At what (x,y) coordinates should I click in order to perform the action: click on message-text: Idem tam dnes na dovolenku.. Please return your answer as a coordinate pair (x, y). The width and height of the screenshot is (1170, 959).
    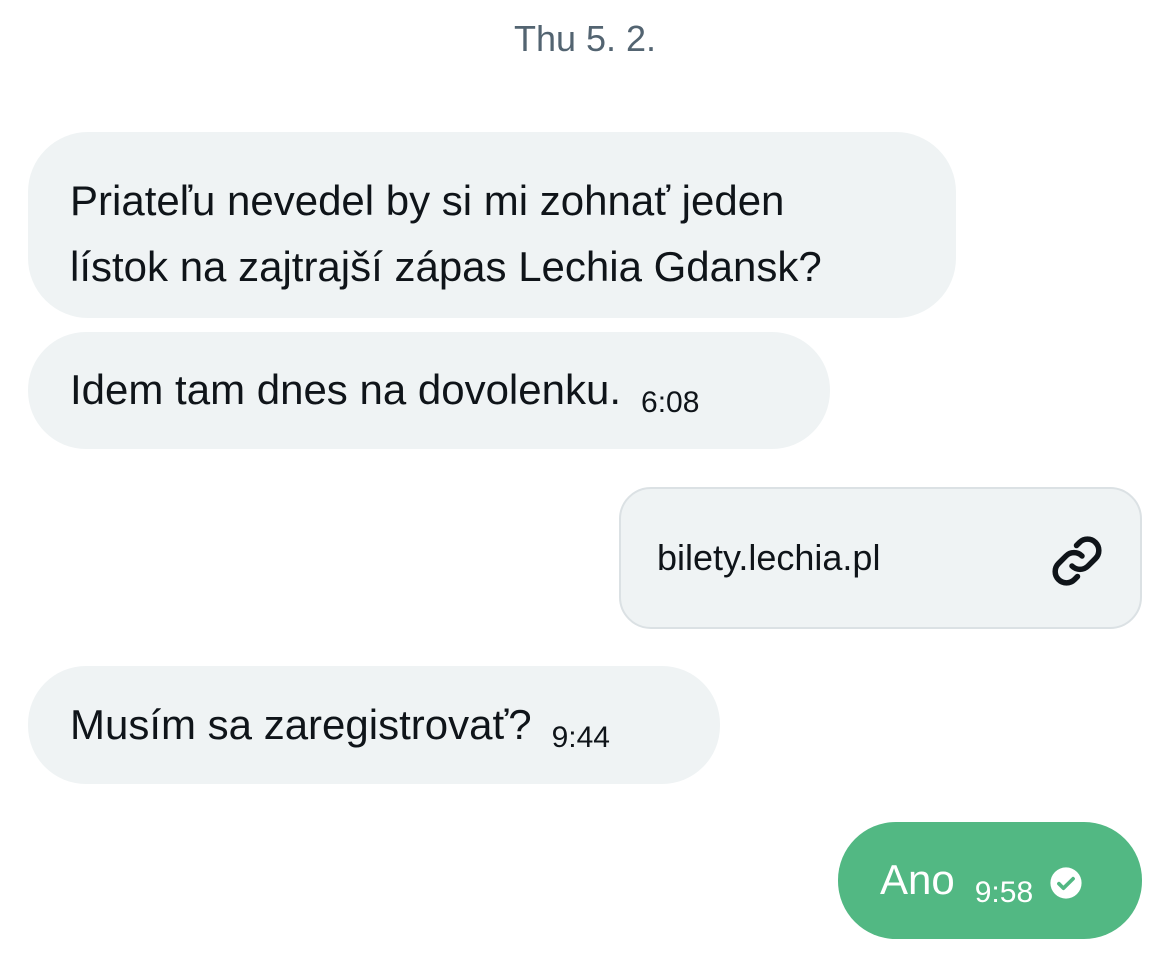
    Looking at the image, I should click on (346, 389).